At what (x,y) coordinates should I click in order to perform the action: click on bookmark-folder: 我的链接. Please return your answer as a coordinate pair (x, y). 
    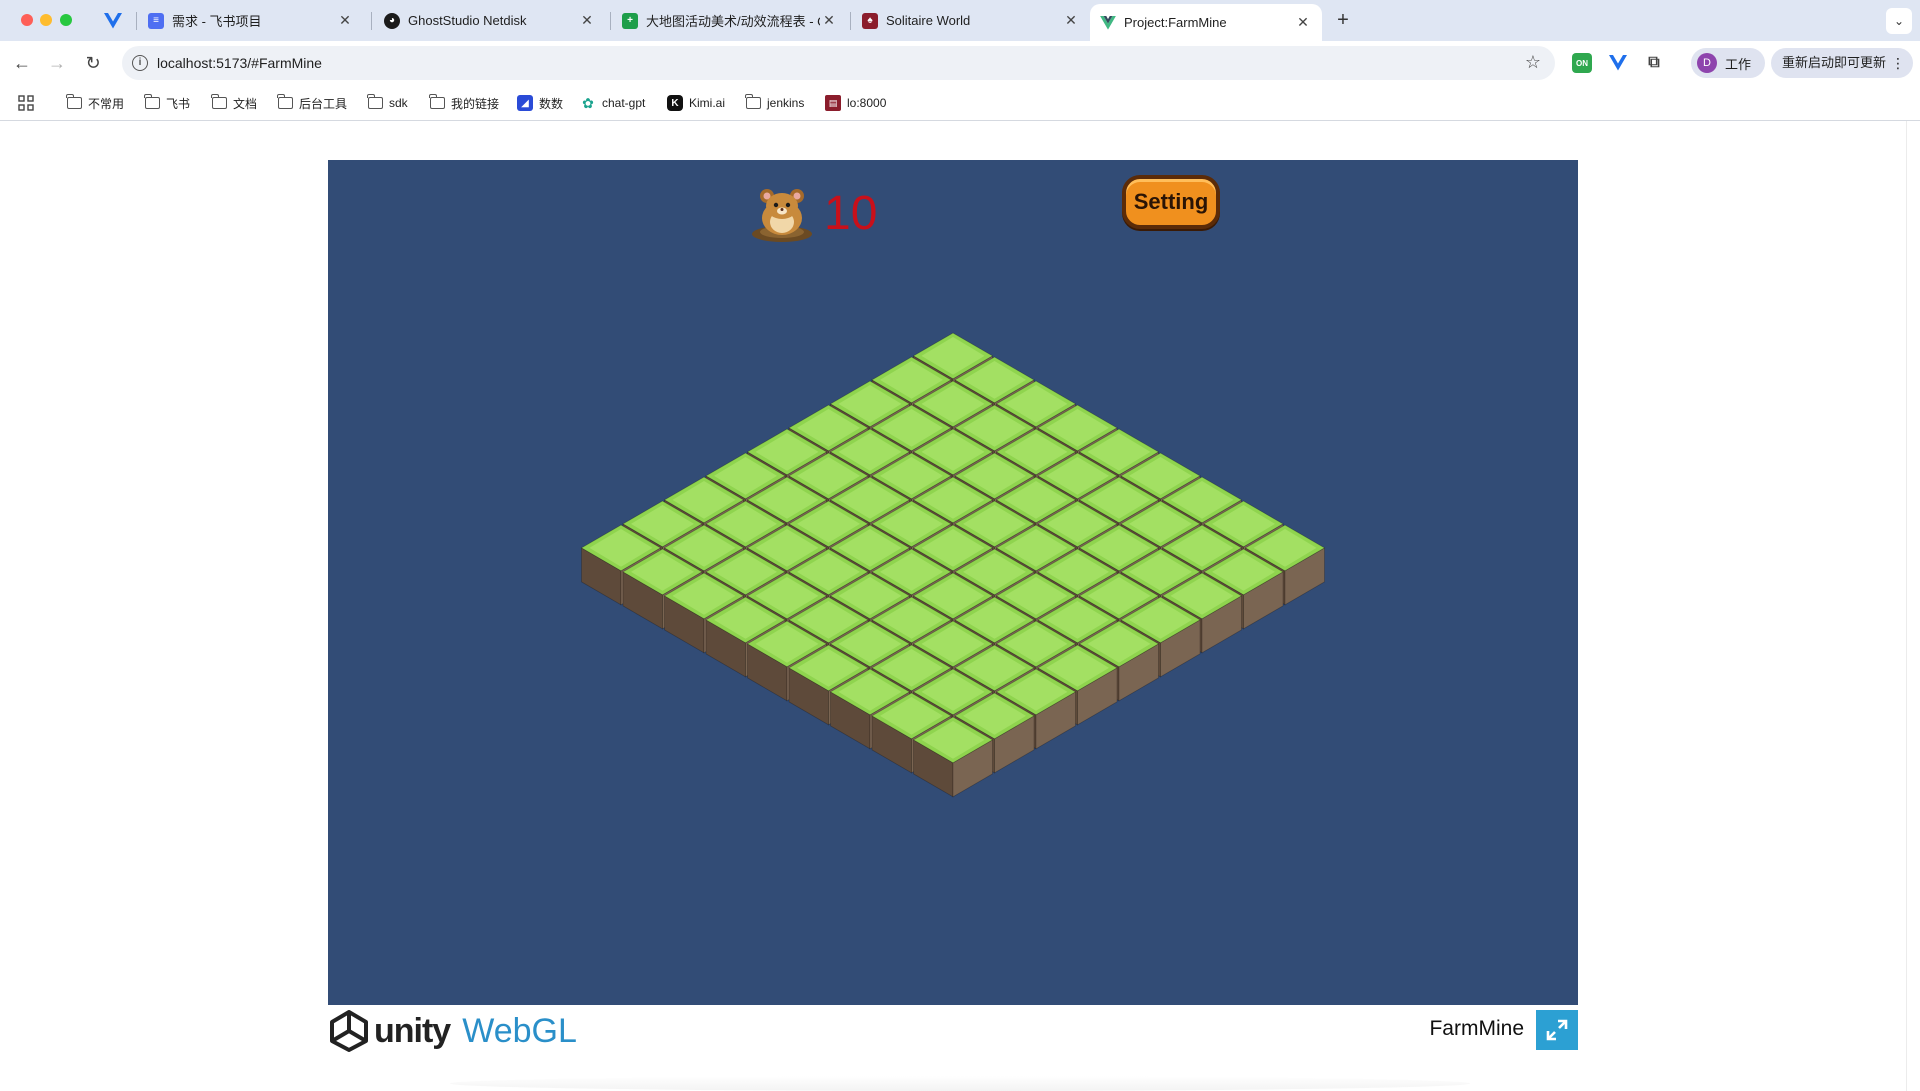
    Looking at the image, I should click on (464, 103).